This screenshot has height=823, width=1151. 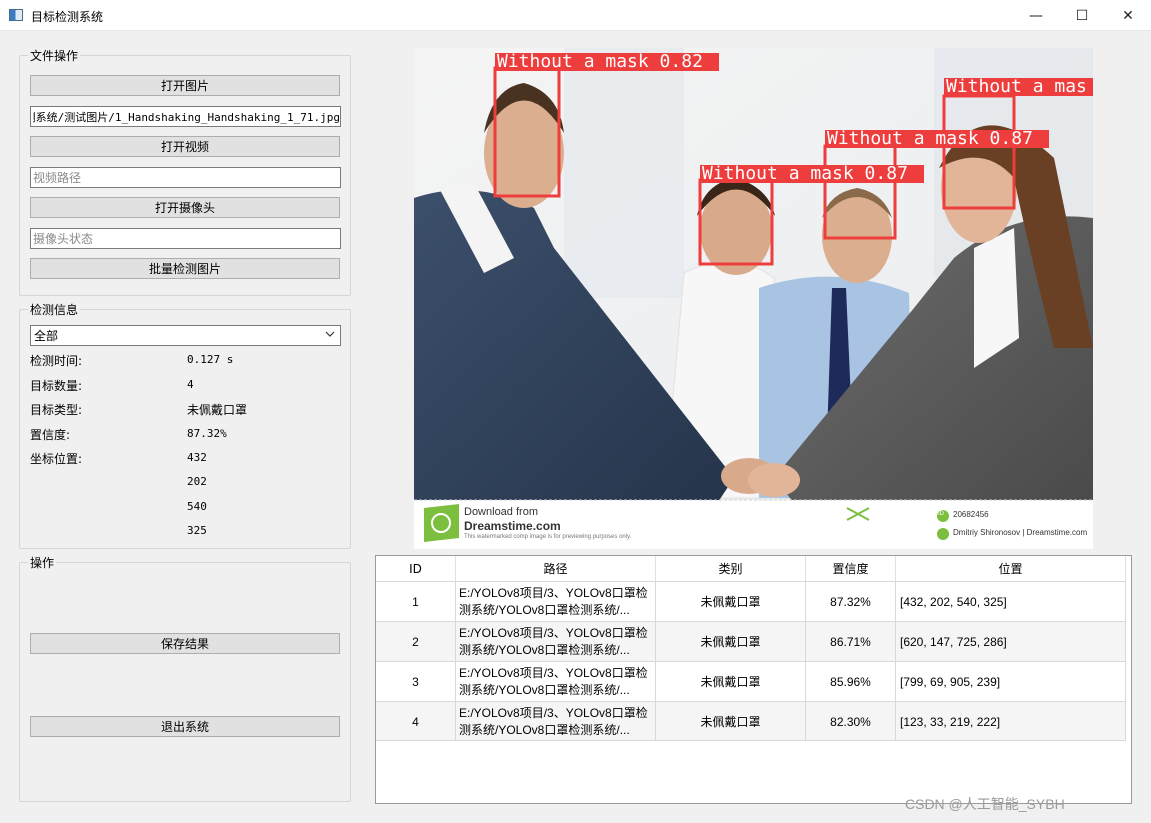 I want to click on camera-status-field: 摄像头状态, so click(x=185, y=238).